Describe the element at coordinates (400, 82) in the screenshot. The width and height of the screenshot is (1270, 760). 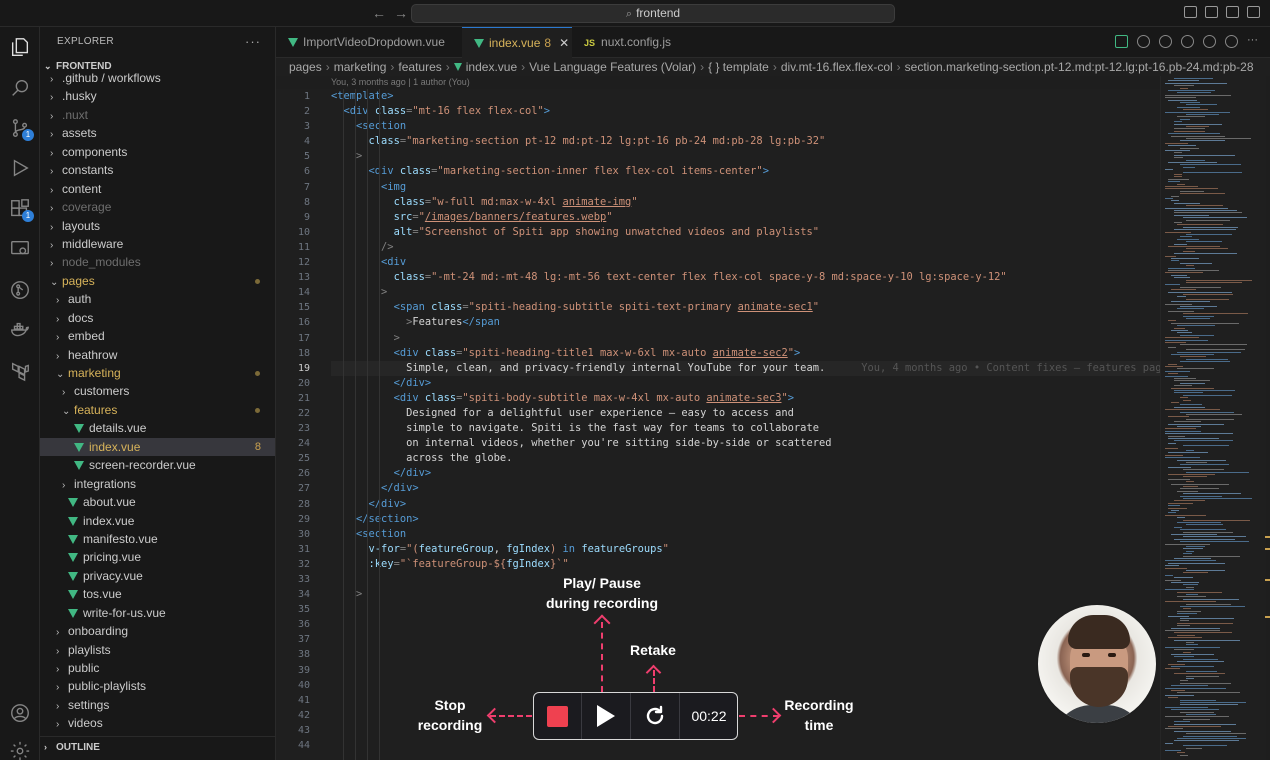
I see `code-lens-blame: You, 3 months ago | 1 author (You)` at that location.